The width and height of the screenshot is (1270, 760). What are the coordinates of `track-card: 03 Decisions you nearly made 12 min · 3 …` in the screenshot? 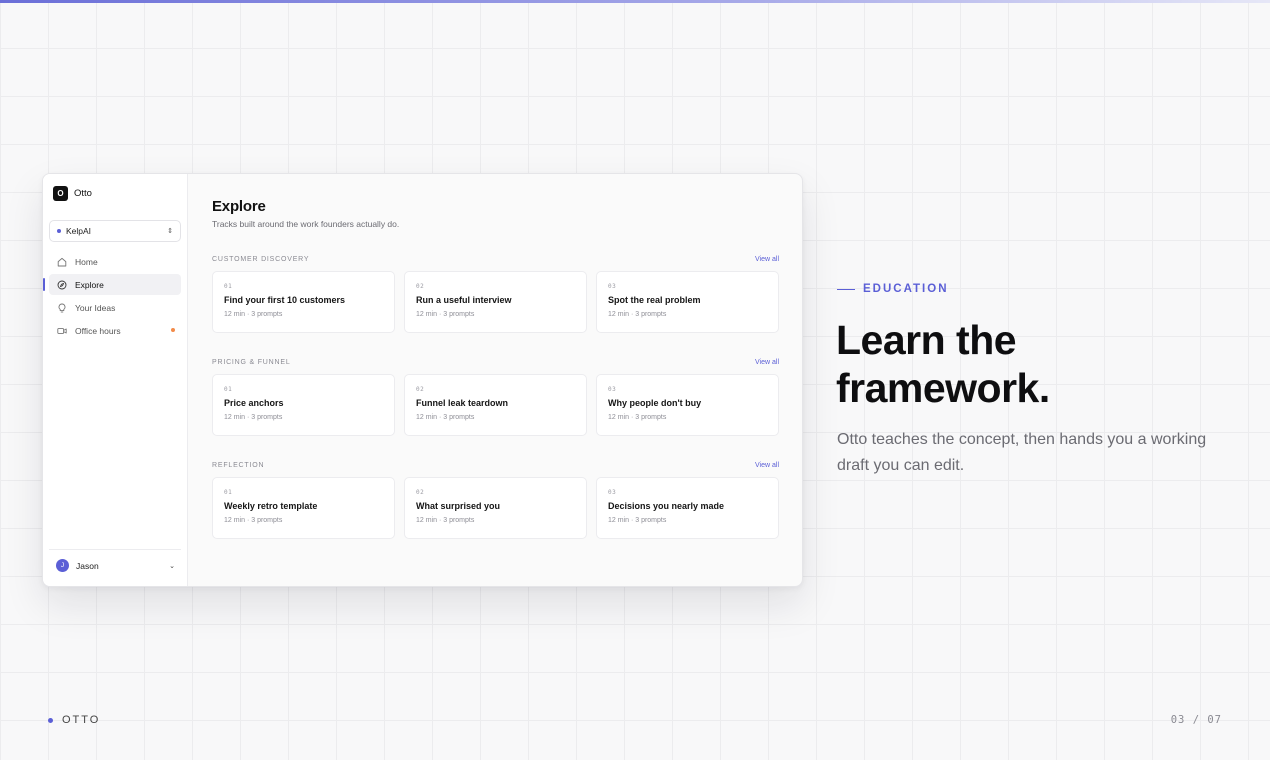 It's located at (687, 508).